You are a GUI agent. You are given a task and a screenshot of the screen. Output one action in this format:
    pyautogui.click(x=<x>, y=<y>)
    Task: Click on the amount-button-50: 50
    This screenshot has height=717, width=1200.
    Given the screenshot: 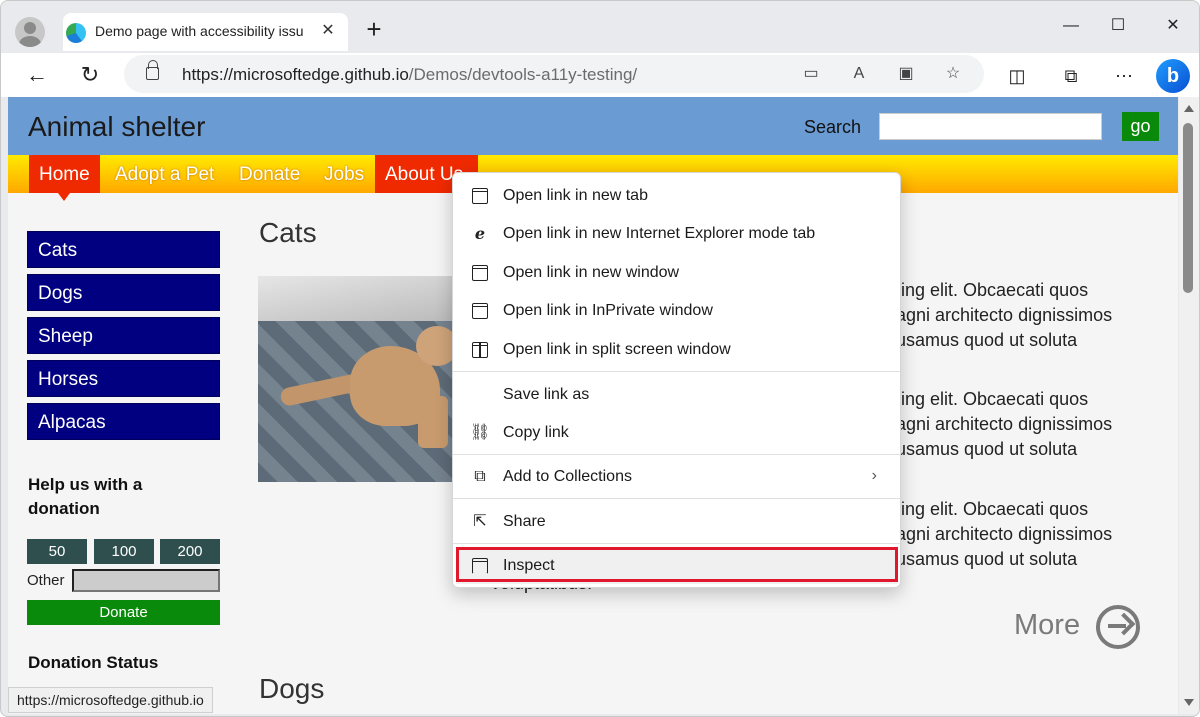 What is the action you would take?
    pyautogui.click(x=57, y=551)
    